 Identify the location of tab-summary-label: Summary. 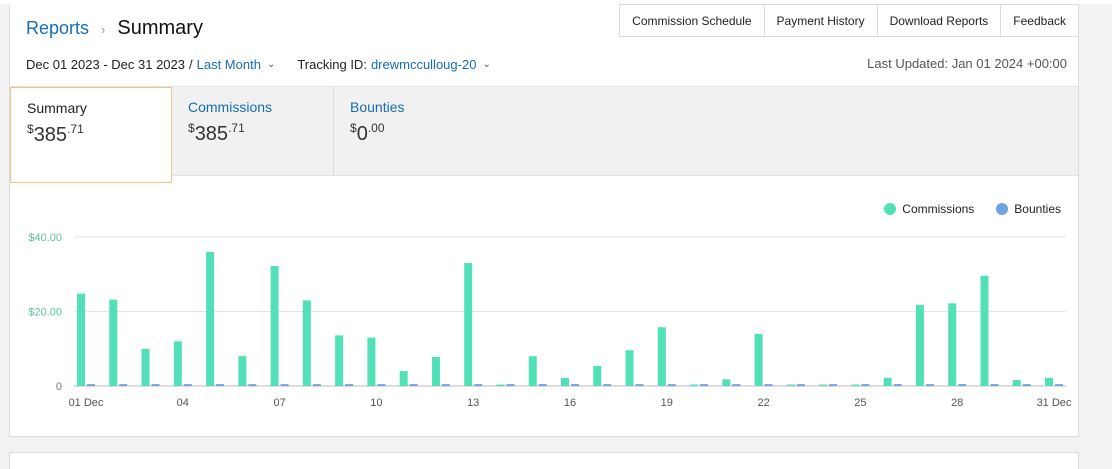
(57, 108).